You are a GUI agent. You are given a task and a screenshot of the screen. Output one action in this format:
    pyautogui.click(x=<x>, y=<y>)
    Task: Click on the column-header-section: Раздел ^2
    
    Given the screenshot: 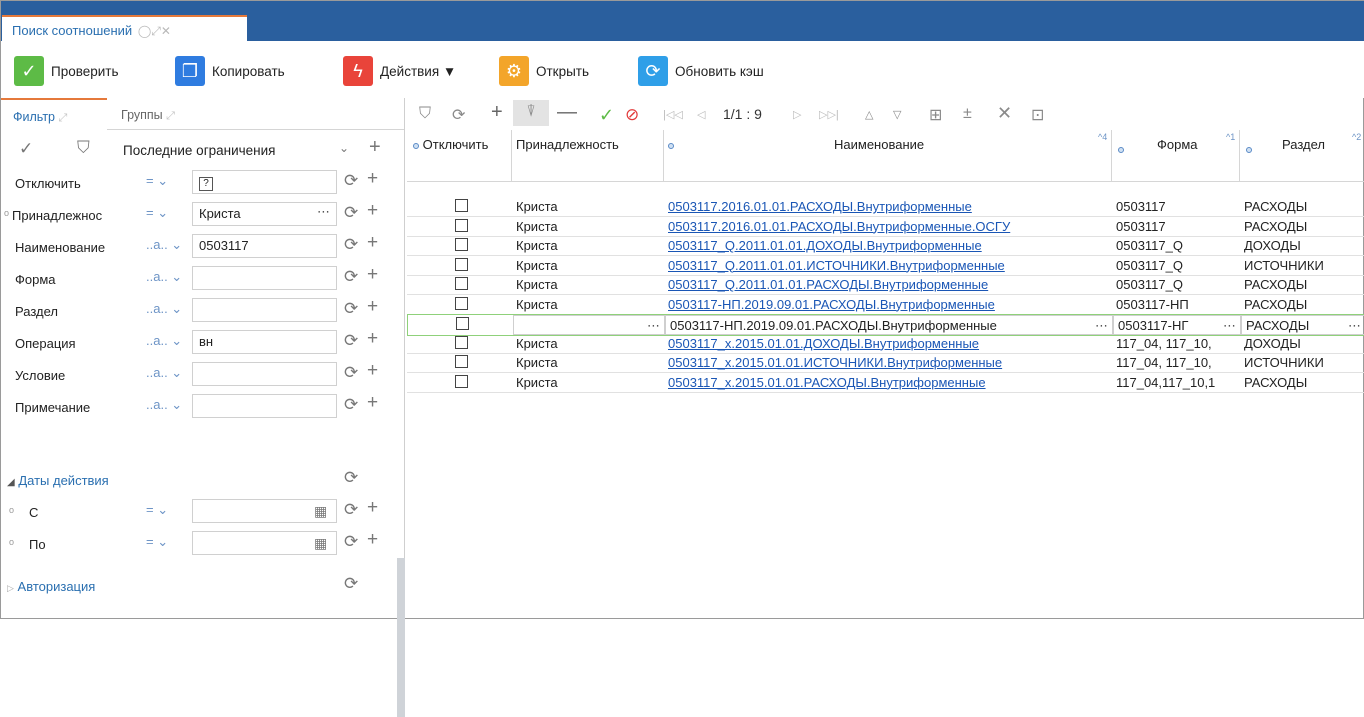 What is the action you would take?
    pyautogui.click(x=1302, y=156)
    